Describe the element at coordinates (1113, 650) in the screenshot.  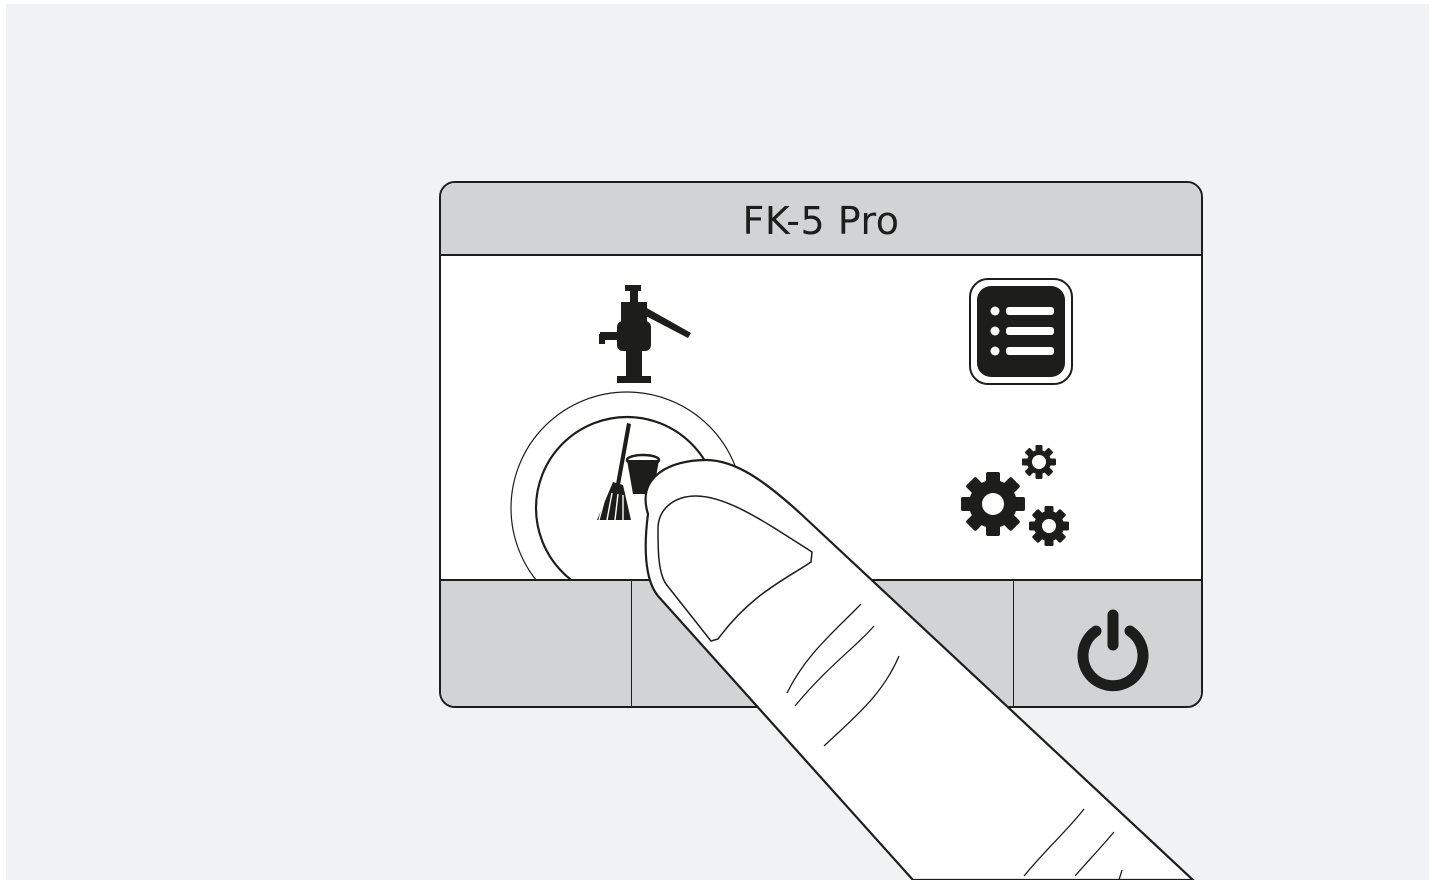
I see `power-icon` at that location.